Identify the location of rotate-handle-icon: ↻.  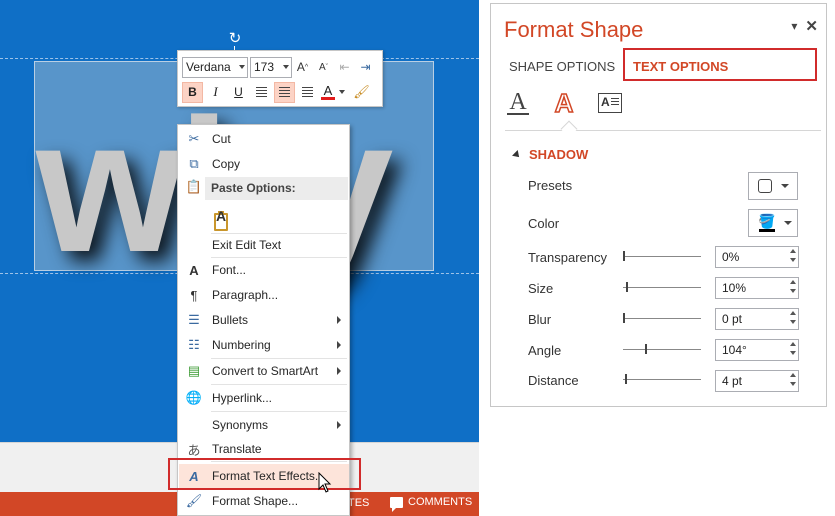
(235, 39).